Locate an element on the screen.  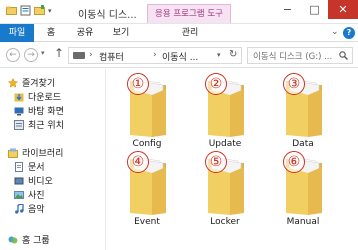
folder-name: Locker is located at coordinates (225, 222).